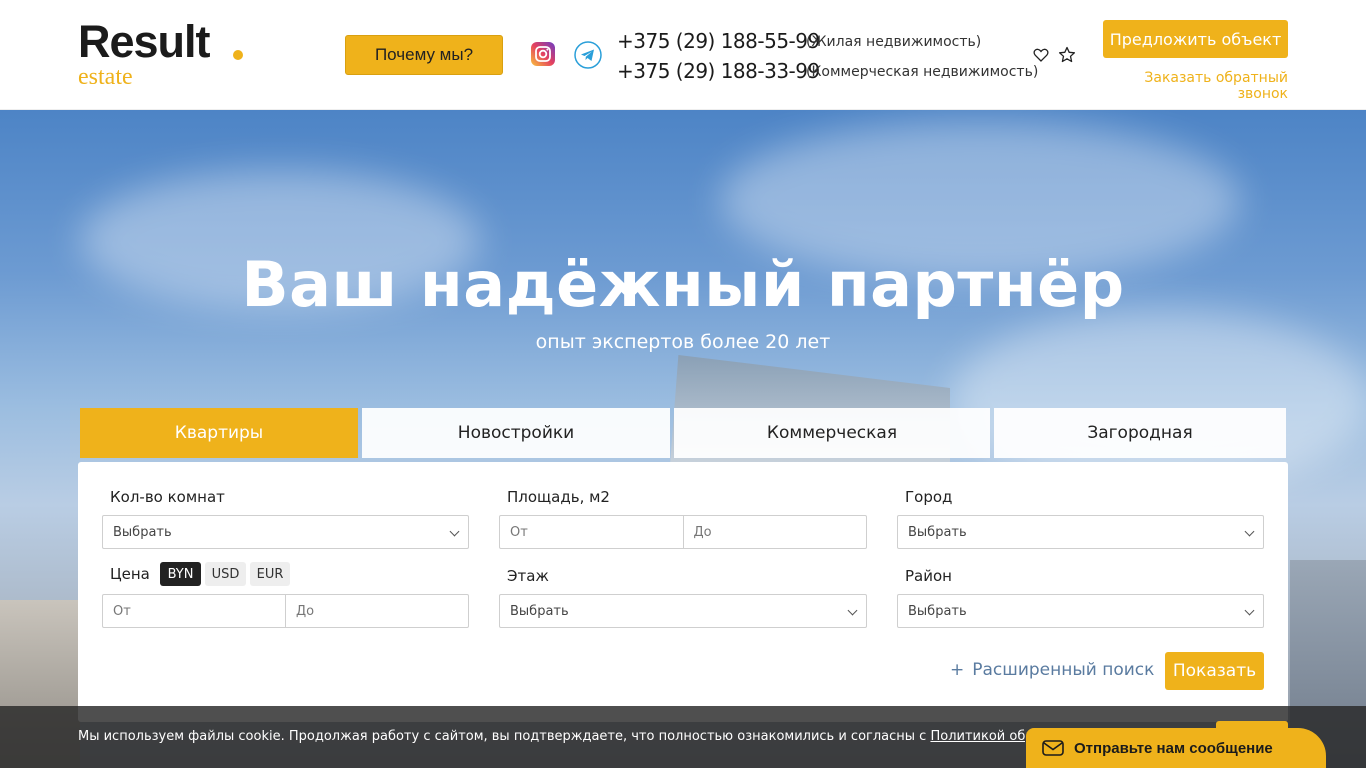 The height and width of the screenshot is (768, 1366). I want to click on tab-commercial: Коммерческая, so click(832, 433).